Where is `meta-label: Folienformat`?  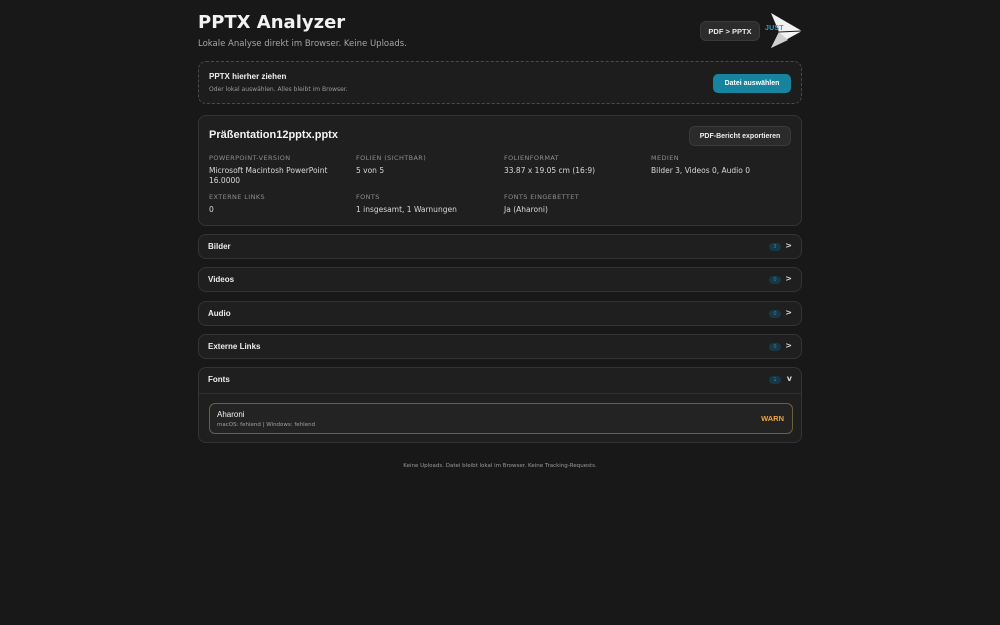 meta-label: Folienformat is located at coordinates (532, 158).